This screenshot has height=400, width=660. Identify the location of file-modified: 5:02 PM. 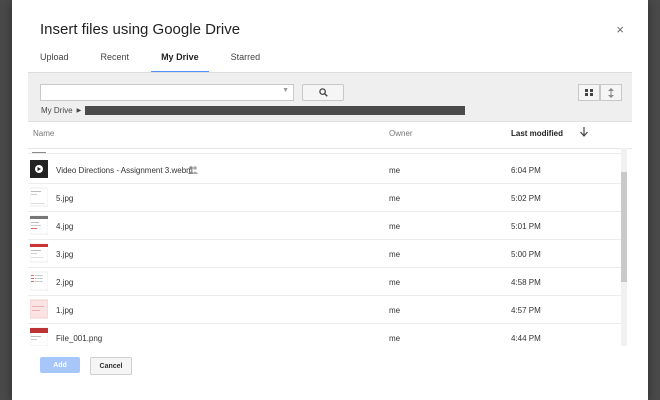
(526, 198).